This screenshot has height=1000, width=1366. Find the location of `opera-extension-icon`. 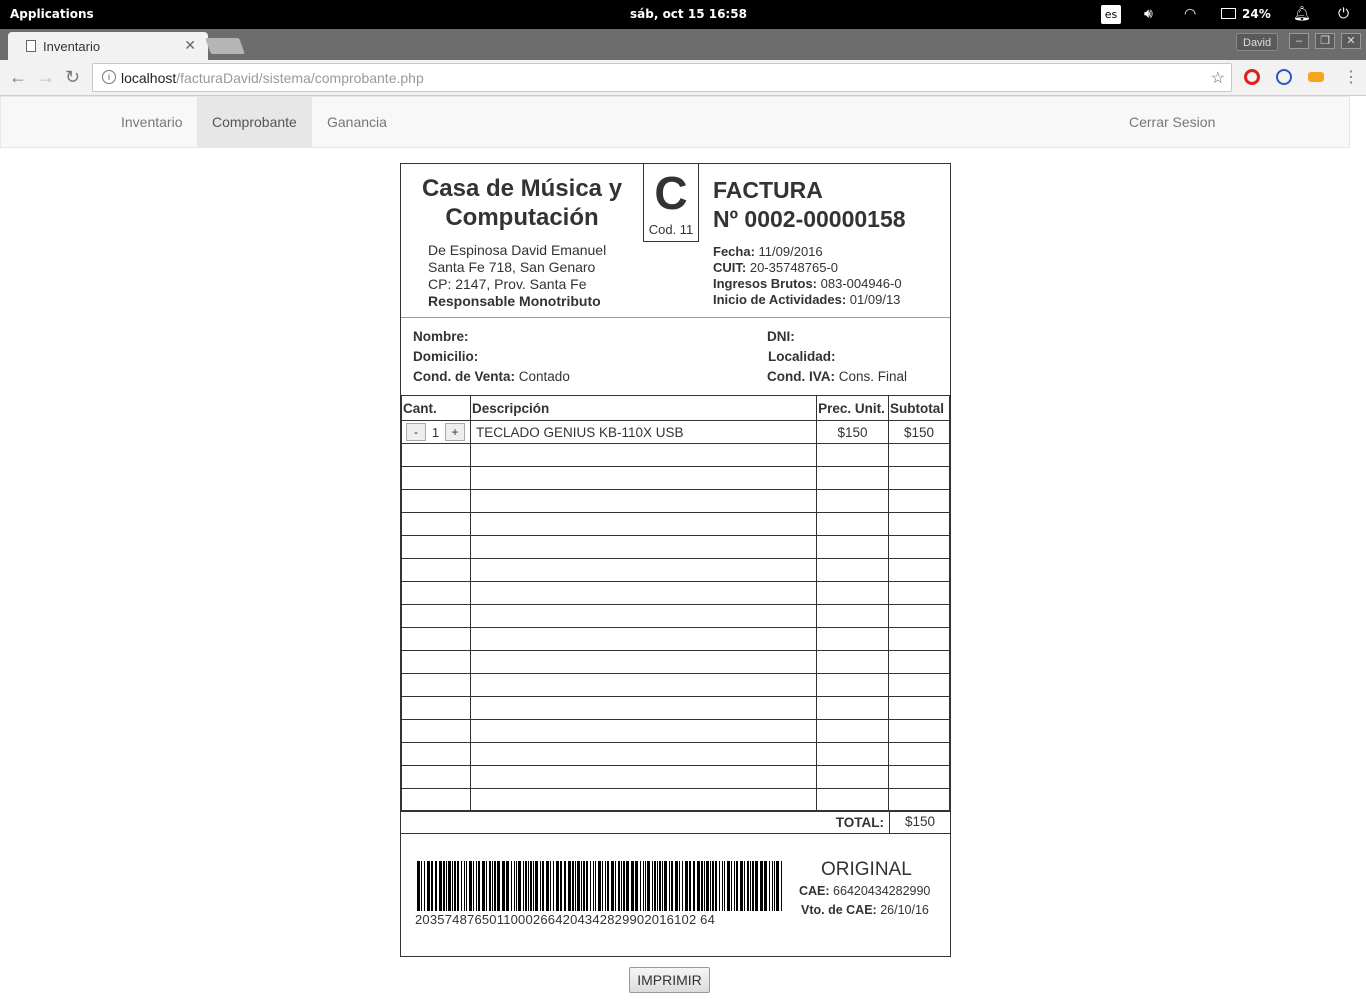

opera-extension-icon is located at coordinates (1252, 77).